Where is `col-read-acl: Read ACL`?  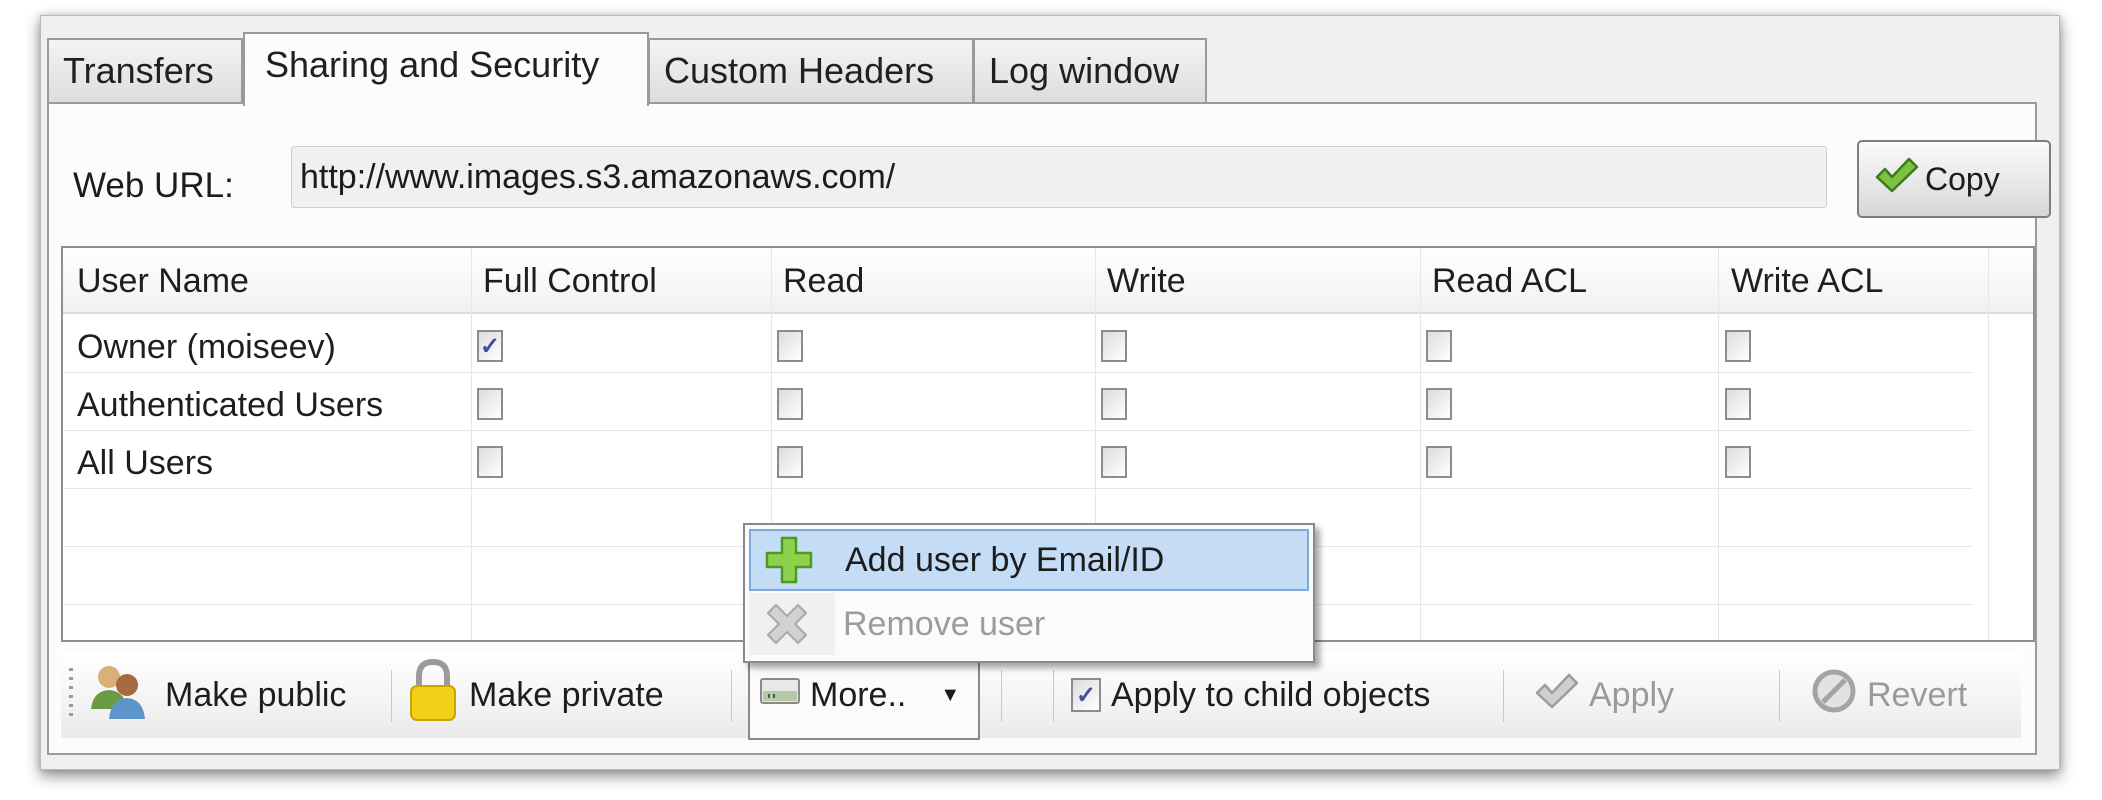
col-read-acl: Read ACL is located at coordinates (1509, 281).